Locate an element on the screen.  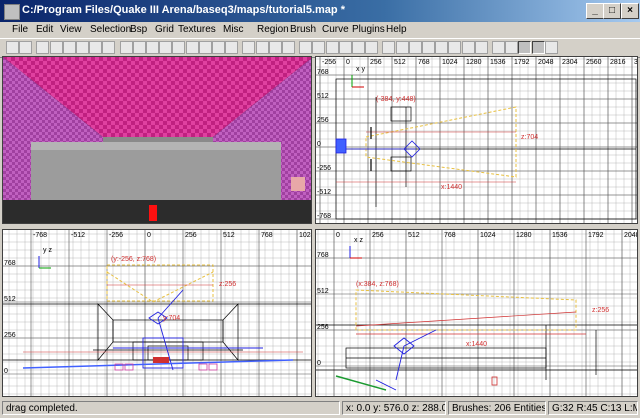
v-tick-label: -256 is located at coordinates (324, 168).